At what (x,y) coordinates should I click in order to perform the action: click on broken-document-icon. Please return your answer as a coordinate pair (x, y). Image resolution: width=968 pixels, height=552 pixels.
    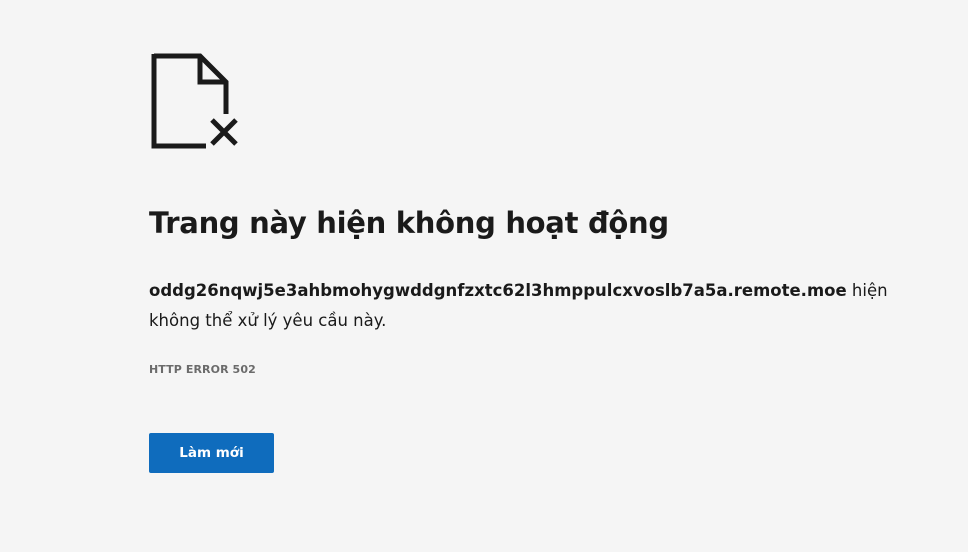
    Looking at the image, I should click on (194, 101).